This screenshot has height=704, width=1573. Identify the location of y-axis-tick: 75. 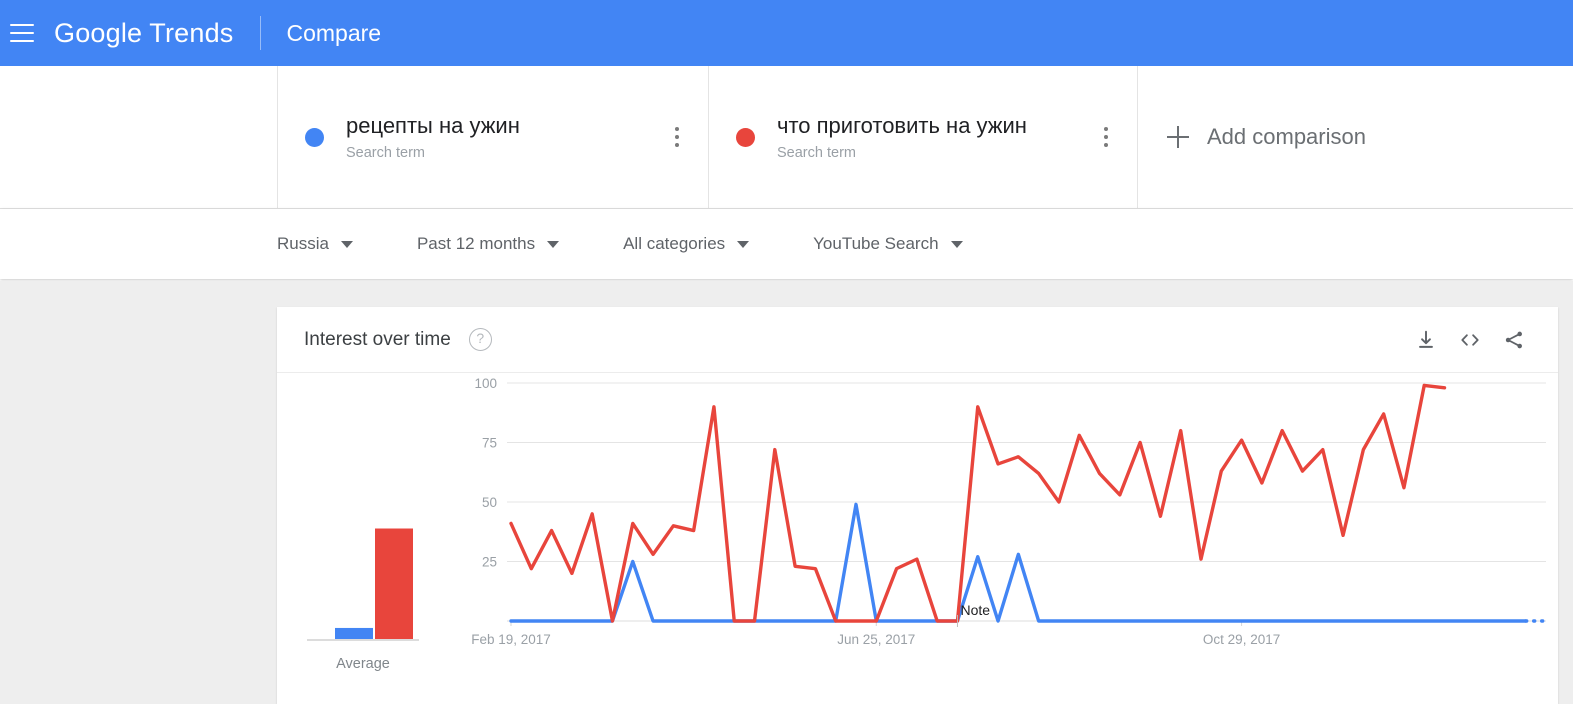
(489, 443).